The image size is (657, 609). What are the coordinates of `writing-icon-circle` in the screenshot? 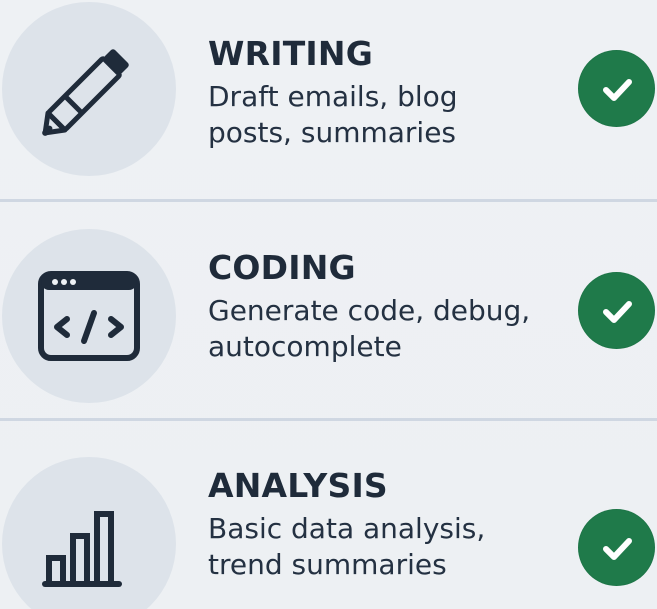 It's located at (89, 89).